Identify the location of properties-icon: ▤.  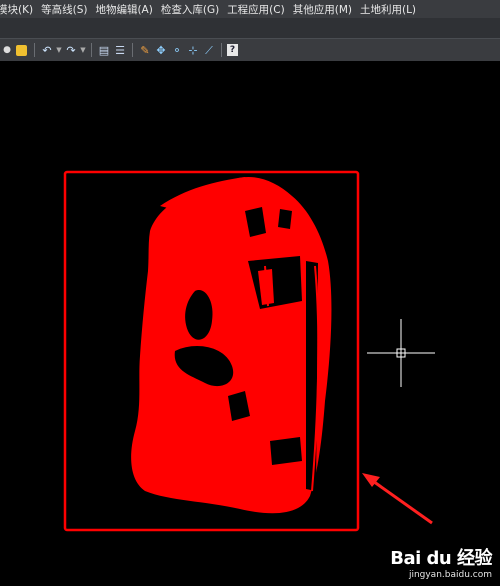
(104, 50).